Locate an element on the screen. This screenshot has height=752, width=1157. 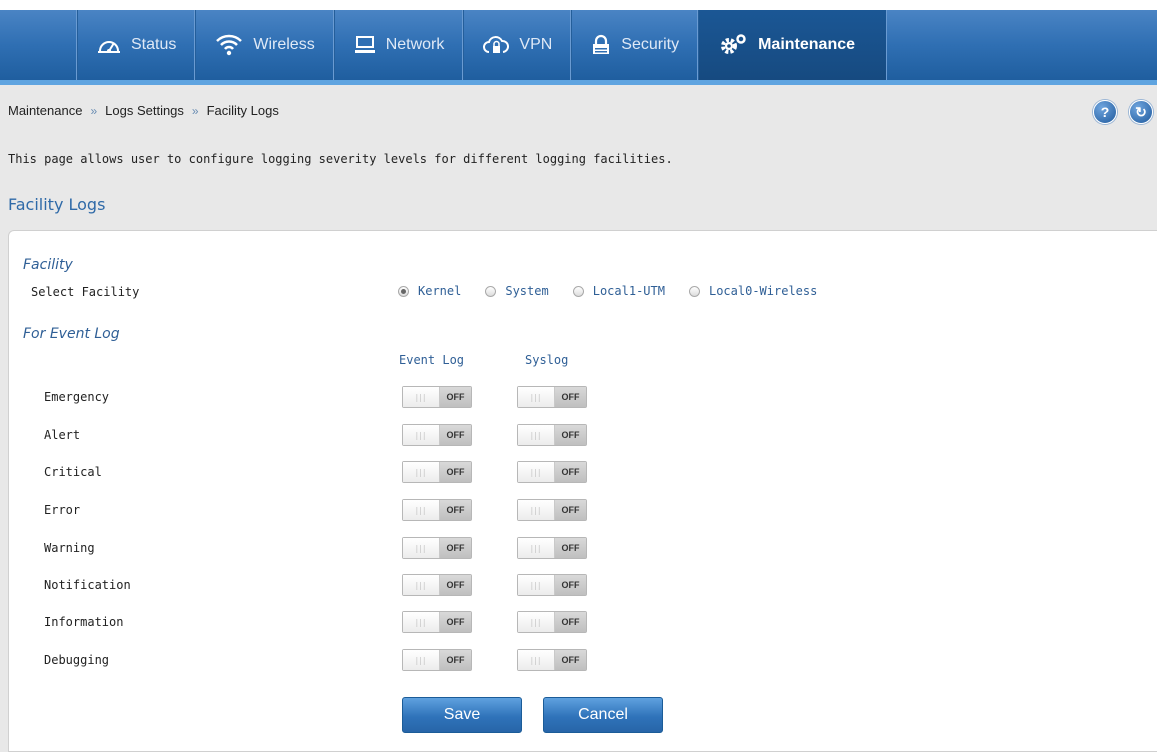
nav-status: Status is located at coordinates (135, 45).